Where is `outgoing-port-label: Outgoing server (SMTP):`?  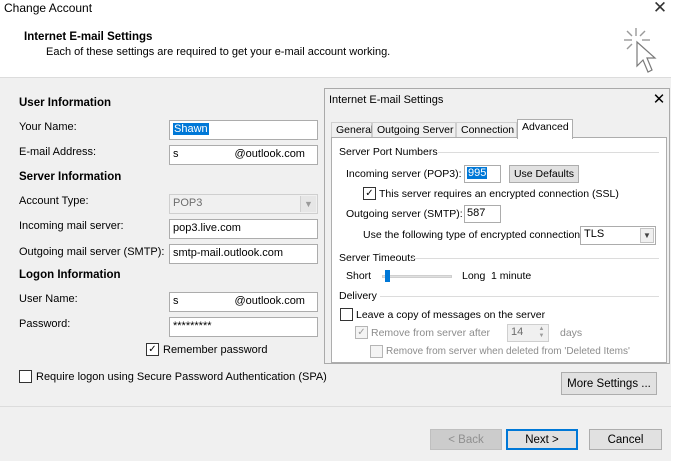 outgoing-port-label: Outgoing server (SMTP): is located at coordinates (404, 214).